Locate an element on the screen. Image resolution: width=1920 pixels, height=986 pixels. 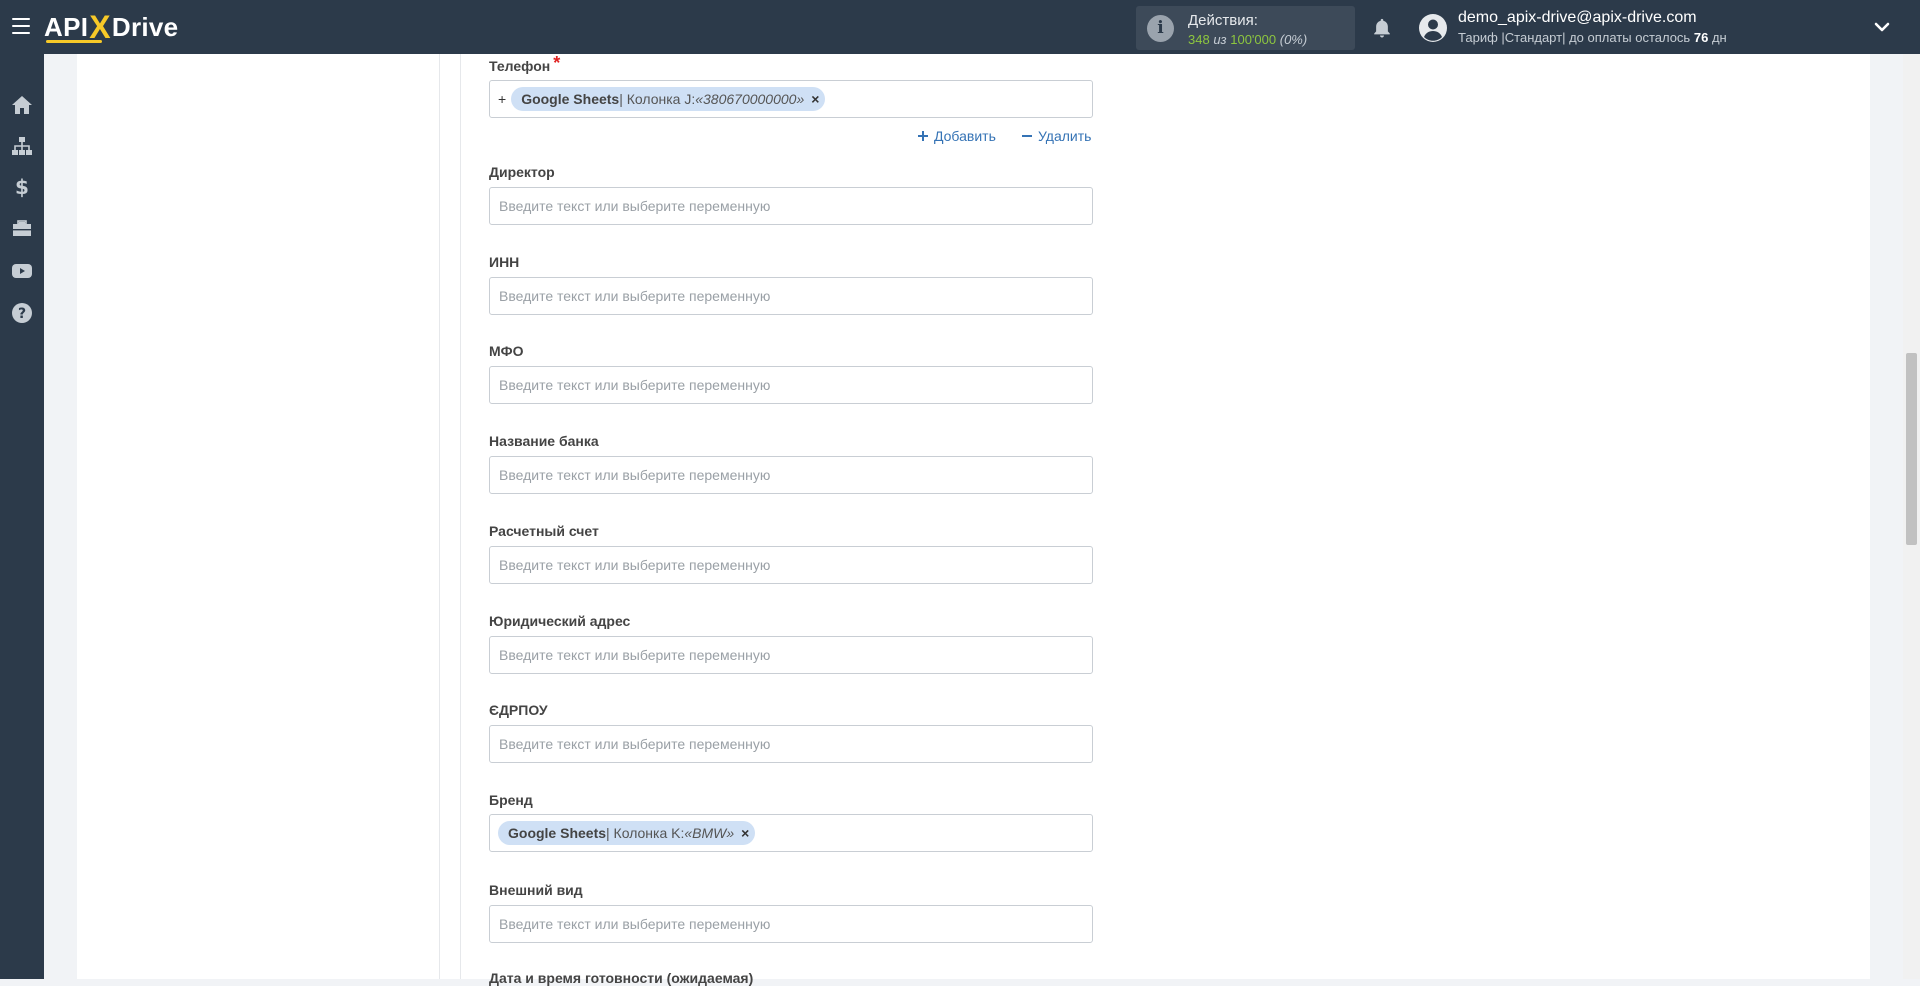
mfo-label: МФО is located at coordinates (506, 351).